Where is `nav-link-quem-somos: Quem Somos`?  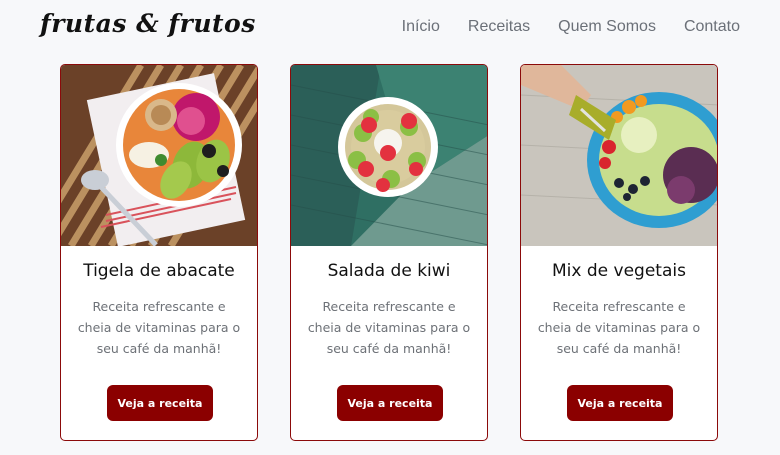
nav-link-quem-somos: Quem Somos is located at coordinates (607, 27).